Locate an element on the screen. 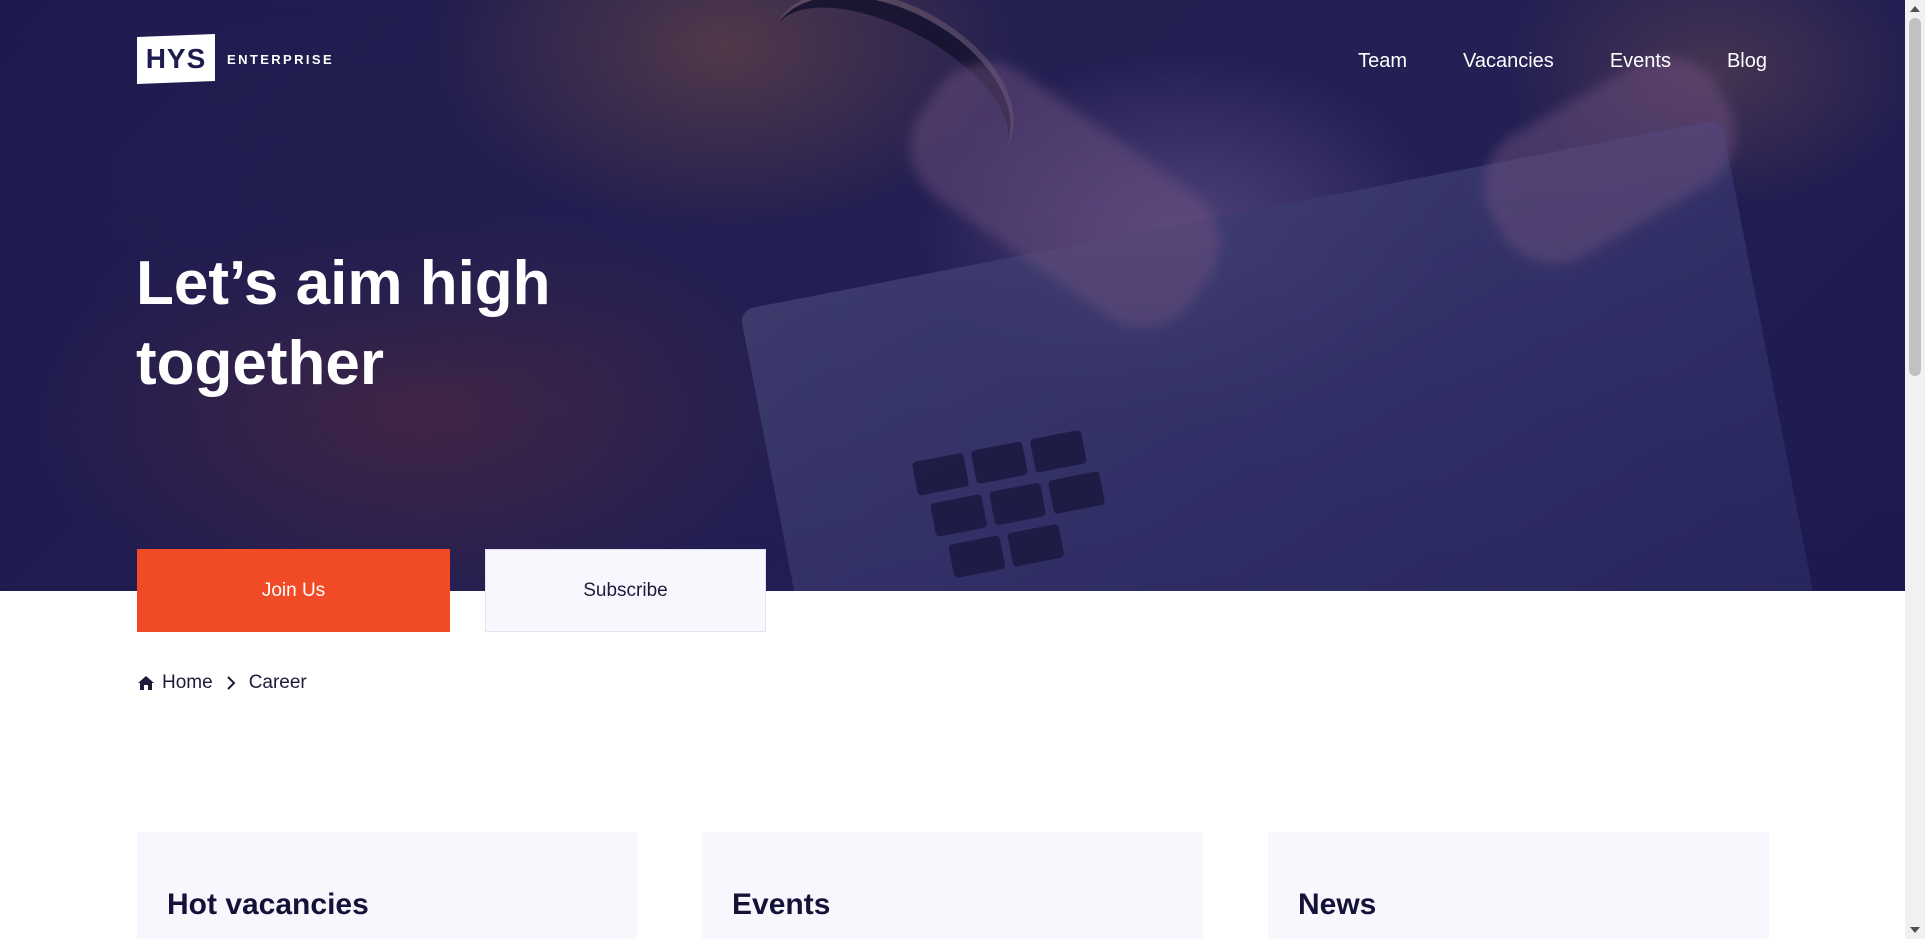 The image size is (1925, 939). nav-item-vacancies: Vacancies is located at coordinates (1508, 61).